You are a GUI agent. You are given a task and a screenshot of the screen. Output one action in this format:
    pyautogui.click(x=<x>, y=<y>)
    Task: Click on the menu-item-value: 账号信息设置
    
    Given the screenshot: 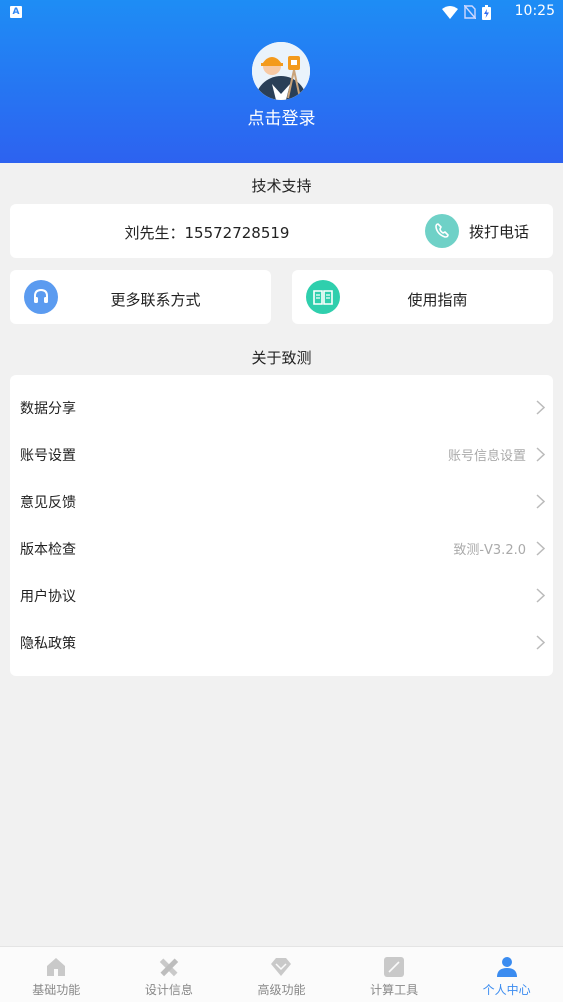 What is the action you would take?
    pyautogui.click(x=486, y=456)
    